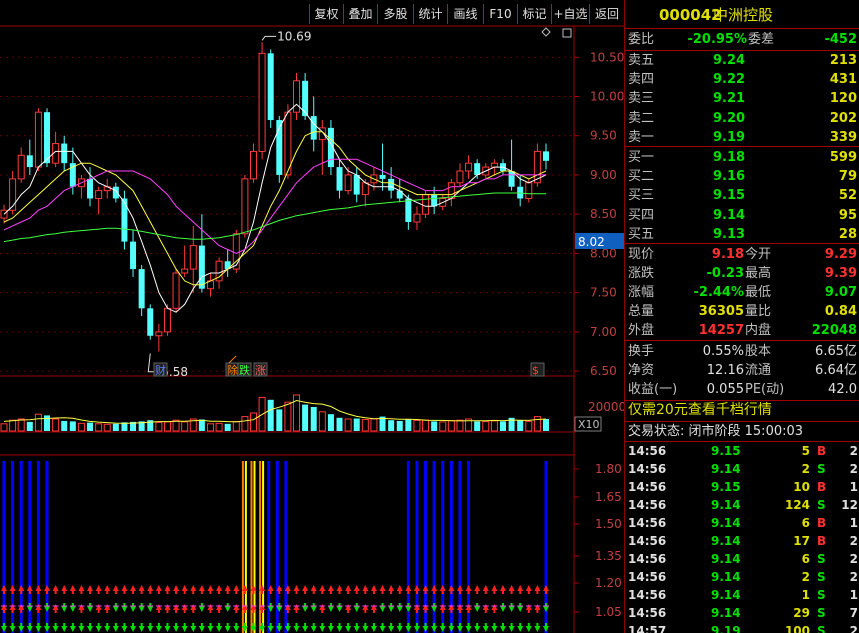 The width and height of the screenshot is (859, 633). What do you see at coordinates (725, 273) in the screenshot?
I see `quote-value: -0.23` at bounding box center [725, 273].